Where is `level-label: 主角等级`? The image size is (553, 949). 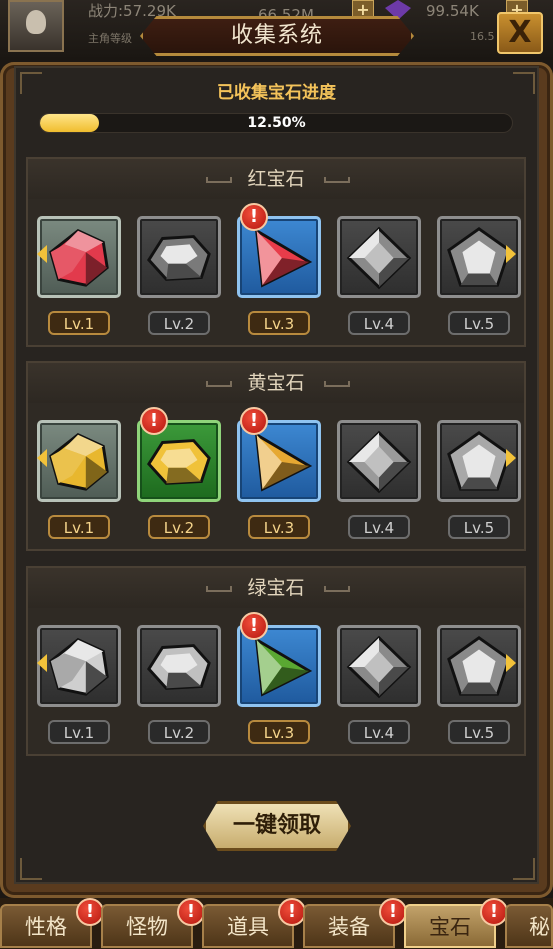 level-label: 主角等级 is located at coordinates (110, 38).